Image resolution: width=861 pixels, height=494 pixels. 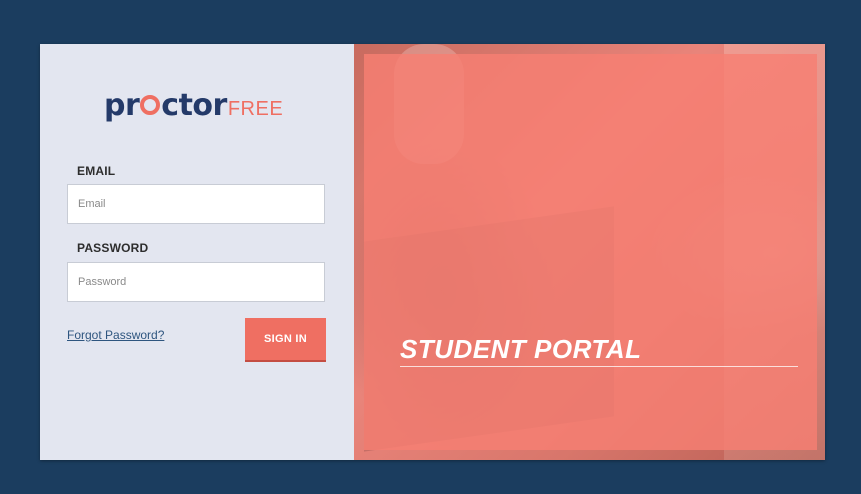 What do you see at coordinates (122, 105) in the screenshot?
I see `logo-text-pr: pr` at bounding box center [122, 105].